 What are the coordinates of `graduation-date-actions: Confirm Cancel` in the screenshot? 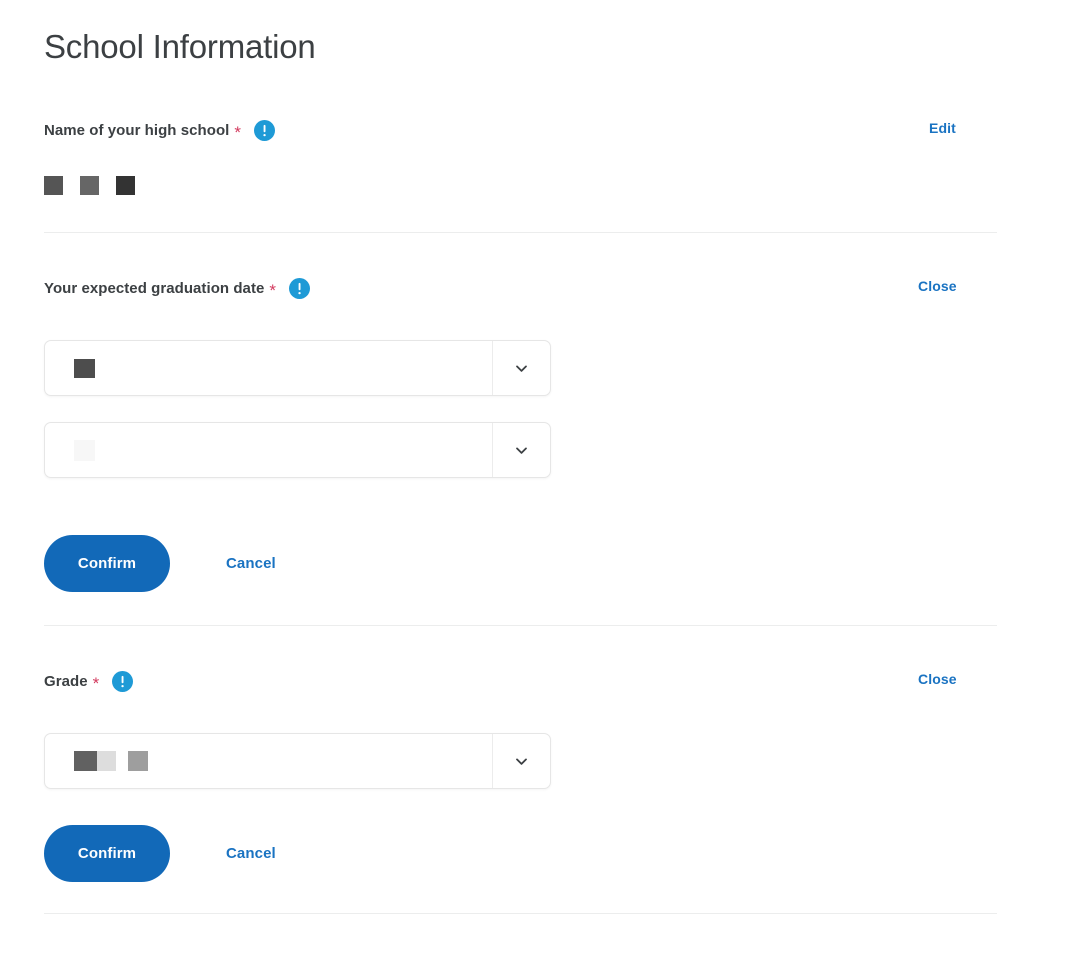 It's located at (160, 563).